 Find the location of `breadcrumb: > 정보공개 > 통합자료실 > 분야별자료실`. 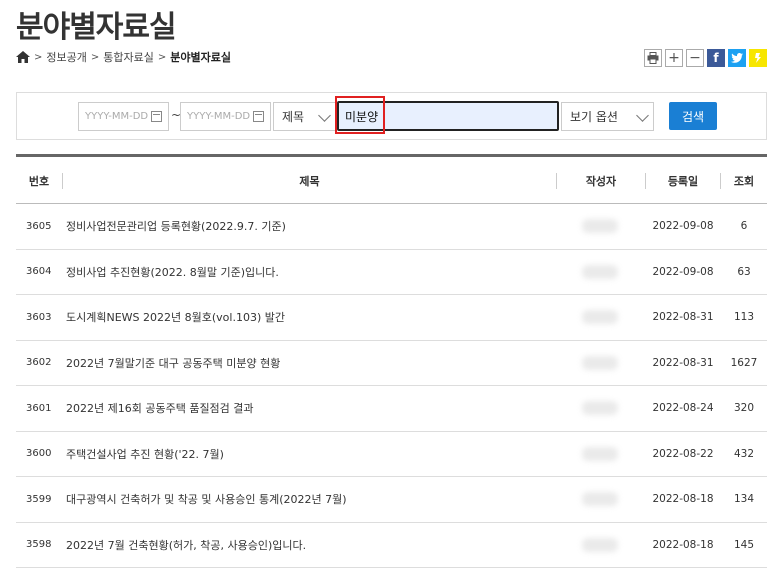

breadcrumb: > 정보공개 > 통합자료실 > 분야별자료실 is located at coordinates (123, 57).